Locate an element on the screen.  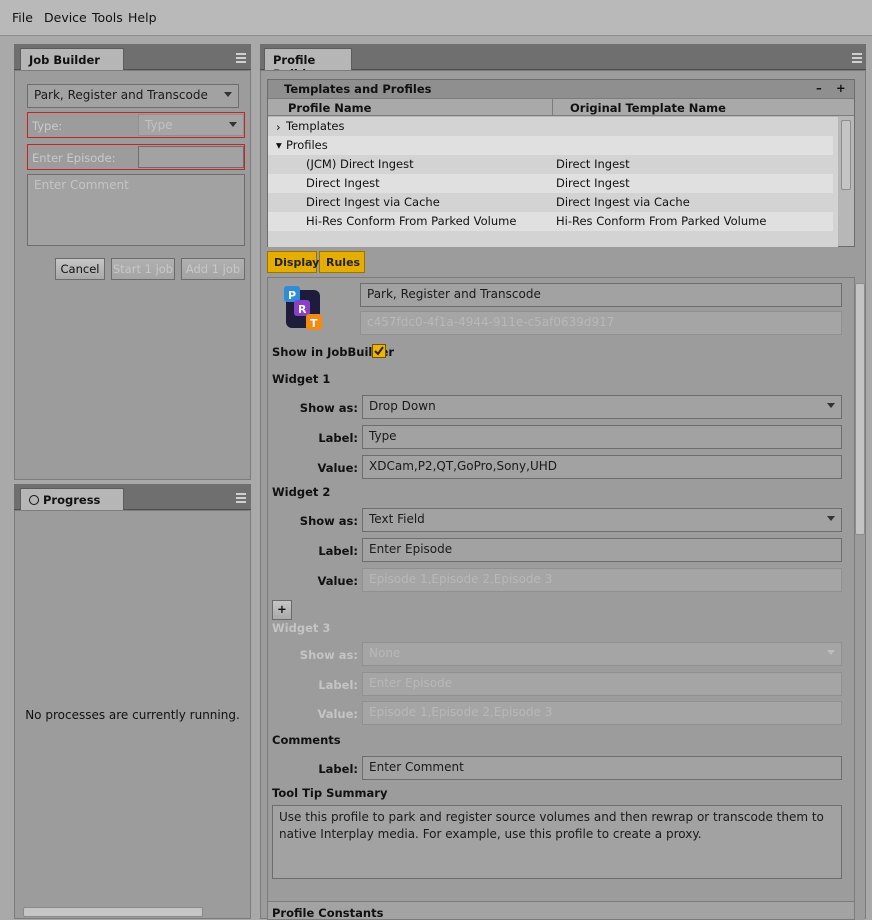
progress-menu-icon is located at coordinates (241, 498).